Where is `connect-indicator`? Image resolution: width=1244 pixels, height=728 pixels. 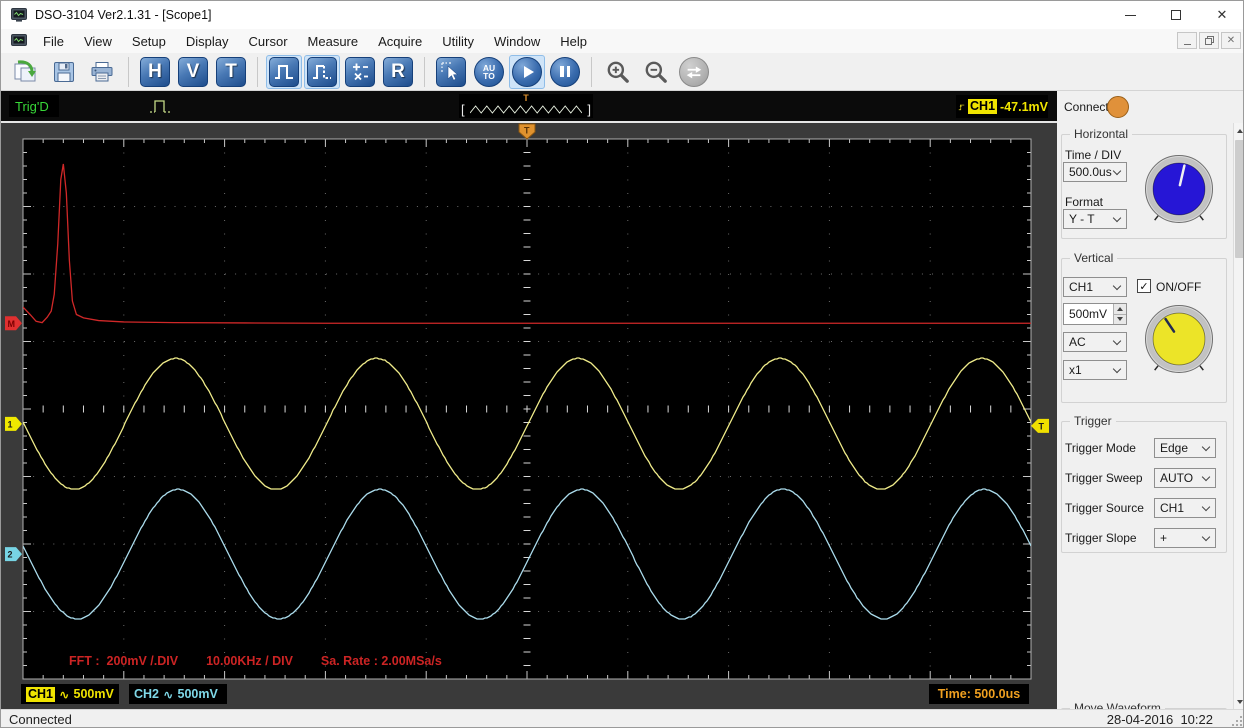
connect-indicator is located at coordinates (1118, 107).